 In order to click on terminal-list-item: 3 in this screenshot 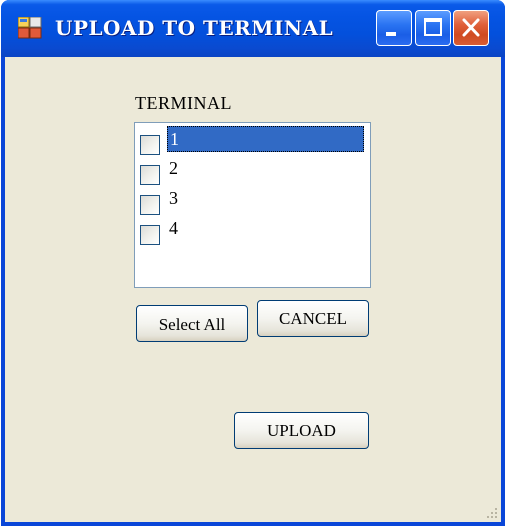, I will do `click(252, 200)`.